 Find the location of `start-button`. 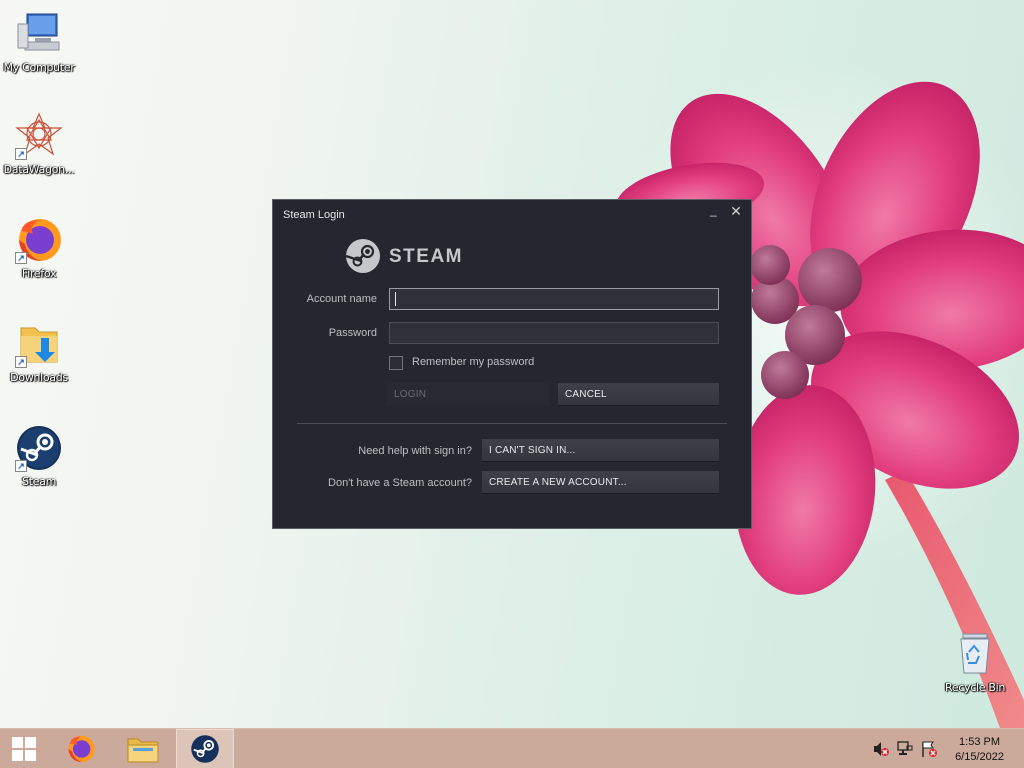

start-button is located at coordinates (24, 748).